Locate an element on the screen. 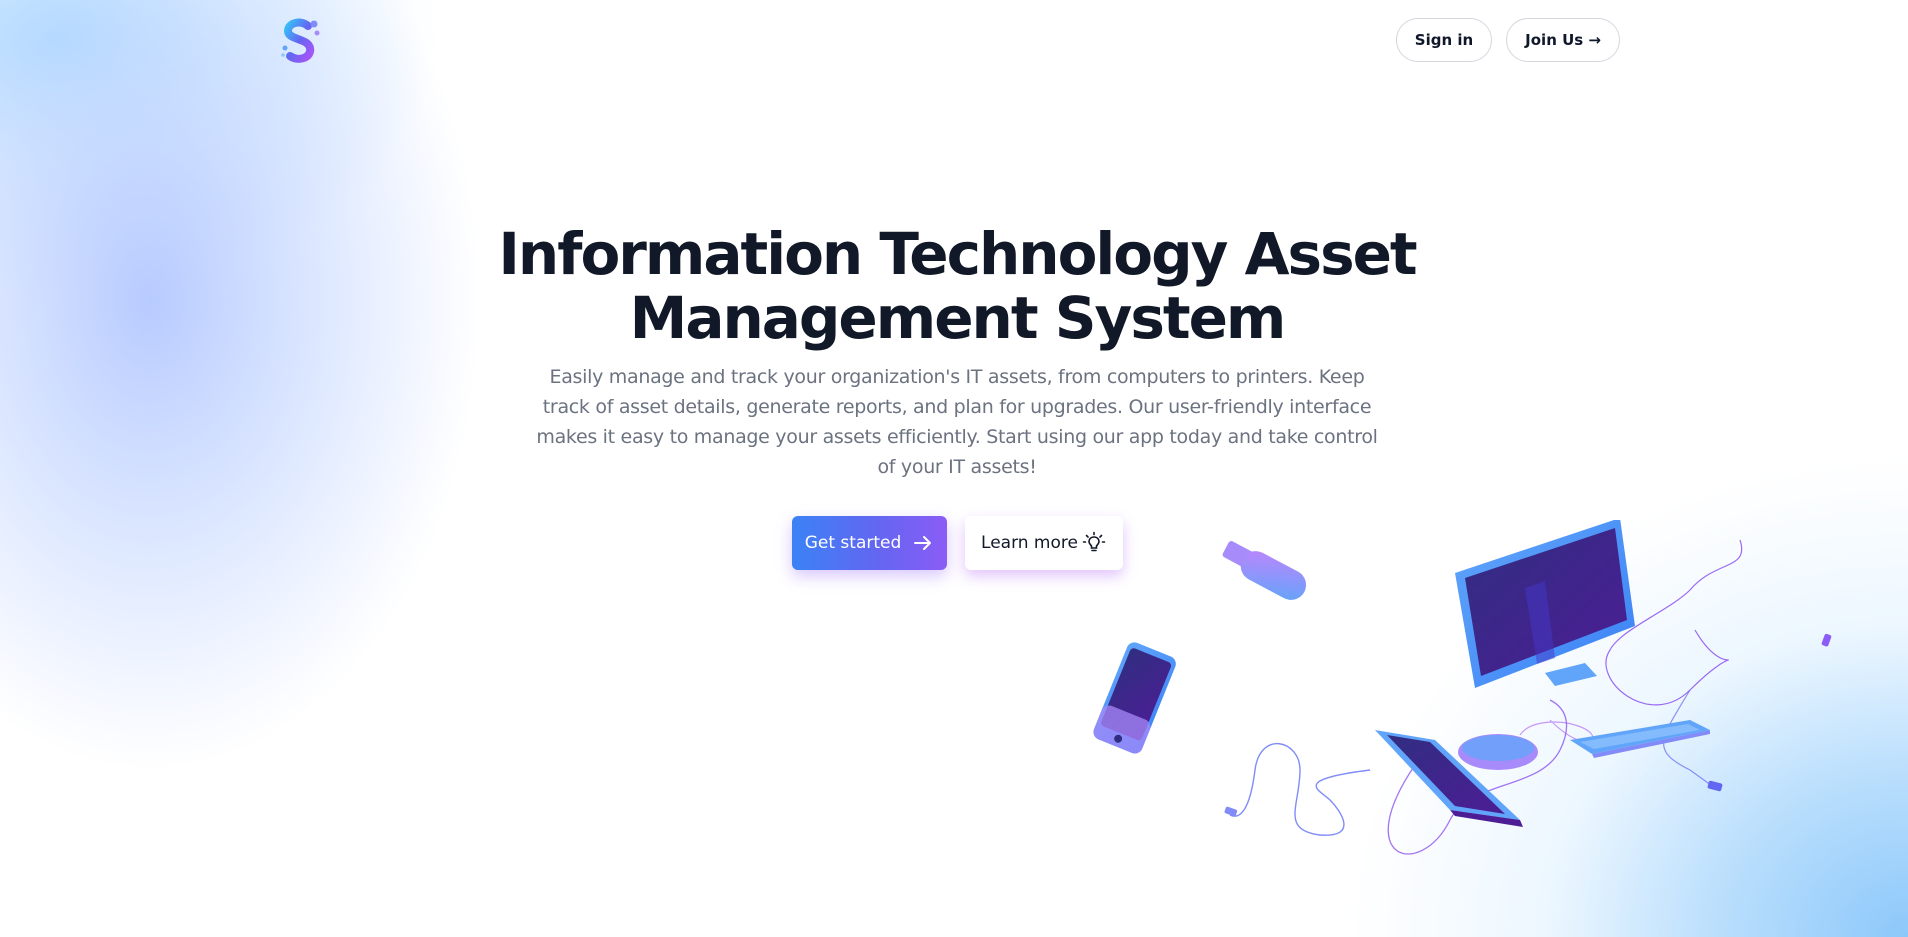 This screenshot has width=1908, height=937. cable-icon is located at coordinates (1300, 789).